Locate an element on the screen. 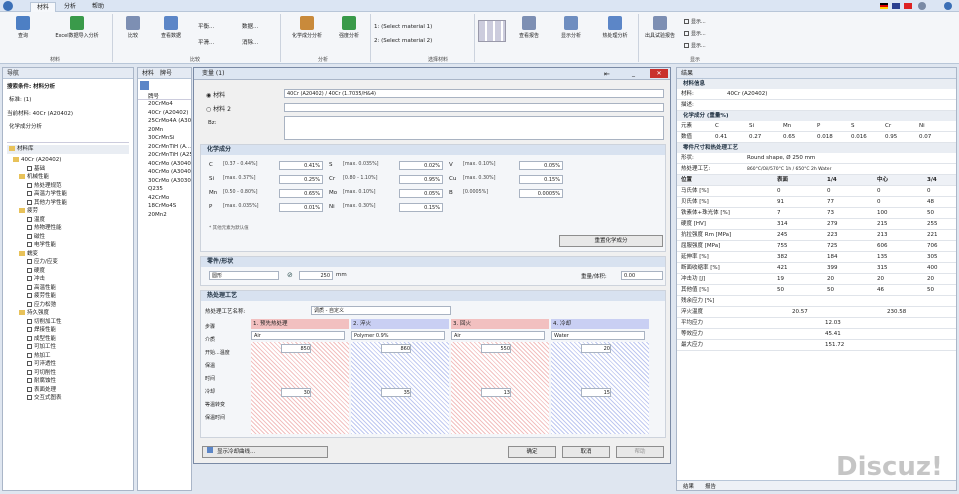  tab-report: 报告 is located at coordinates (710, 486).